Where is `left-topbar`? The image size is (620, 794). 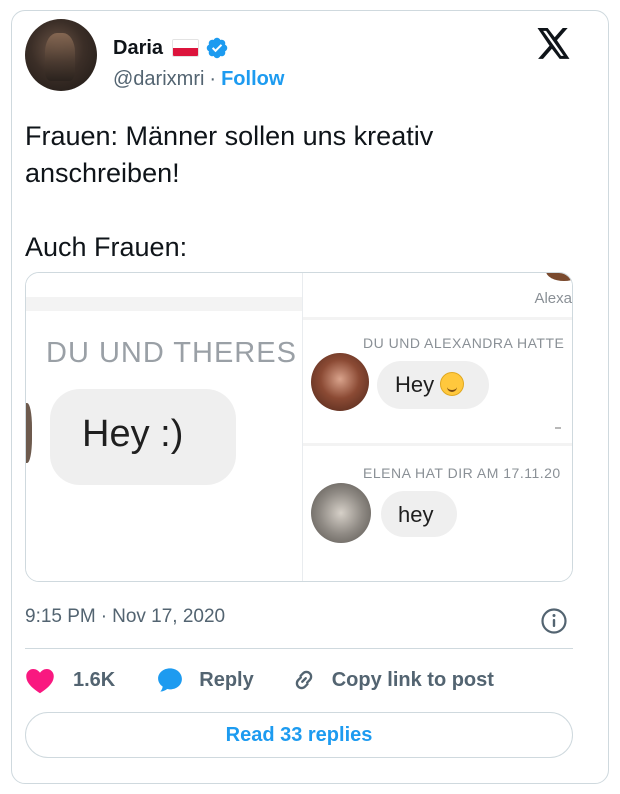
left-topbar is located at coordinates (164, 304).